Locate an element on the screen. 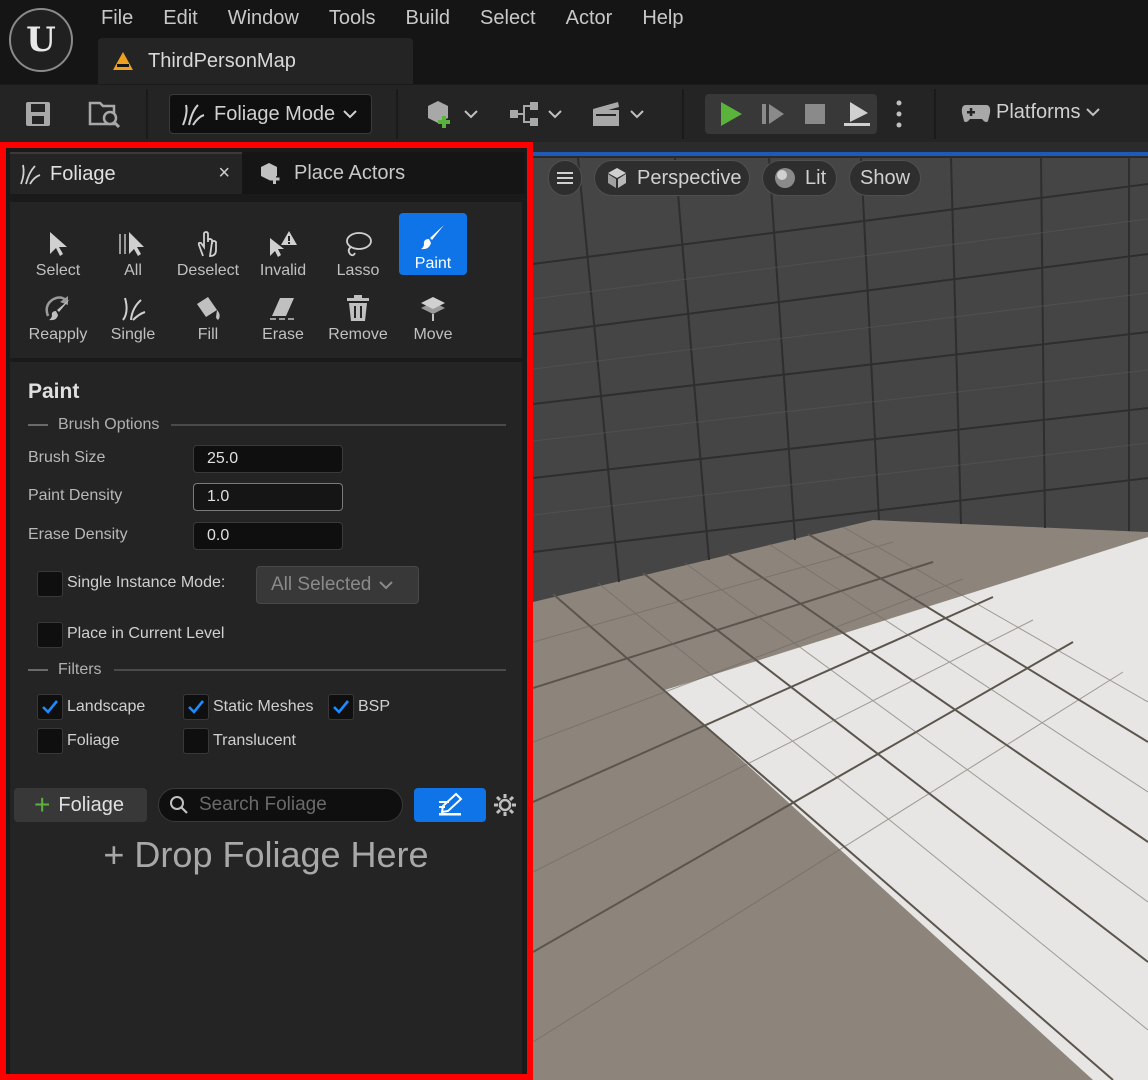  filter-static-meshes-label: Static Meshes is located at coordinates (263, 706).